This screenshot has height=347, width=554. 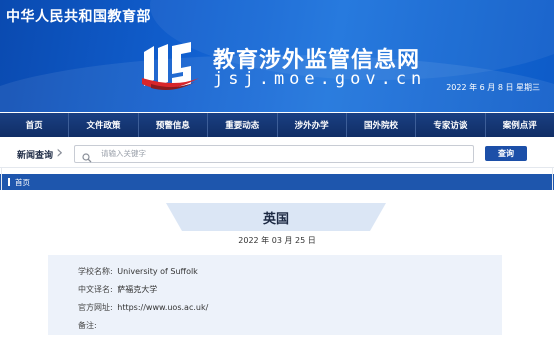 I want to click on chevron-right-icon: ›, so click(x=60, y=152).